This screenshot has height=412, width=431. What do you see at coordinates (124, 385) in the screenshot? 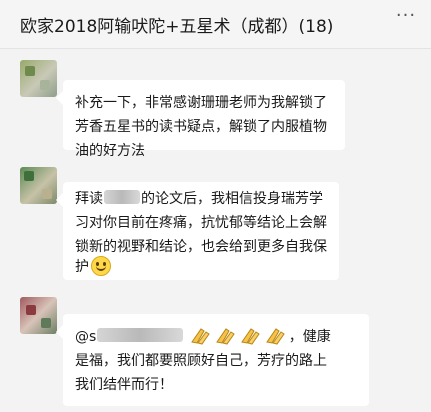
I see `message-text: 我们结伴而行！` at bounding box center [124, 385].